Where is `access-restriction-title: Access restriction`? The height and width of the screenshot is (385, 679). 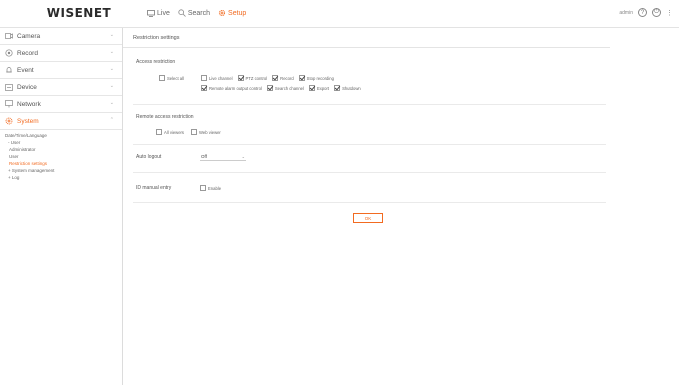 access-restriction-title: Access restriction is located at coordinates (156, 62).